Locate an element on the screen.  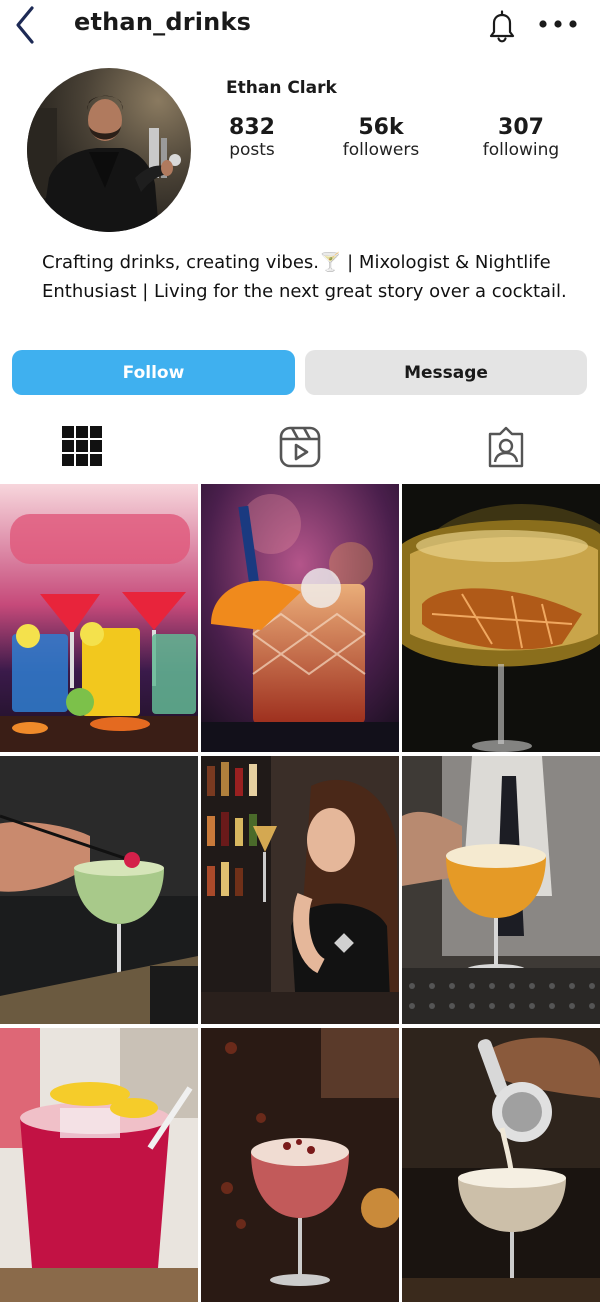
notifications-button is located at coordinates (502, 26).